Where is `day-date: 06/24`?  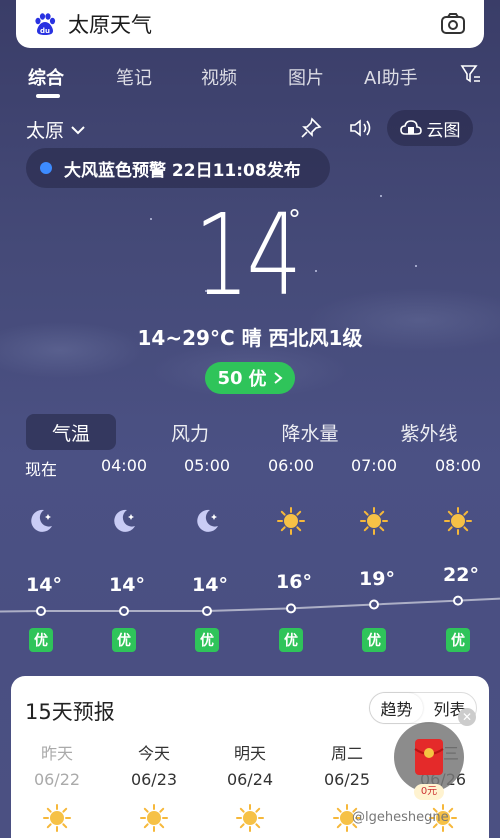 day-date: 06/24 is located at coordinates (250, 779).